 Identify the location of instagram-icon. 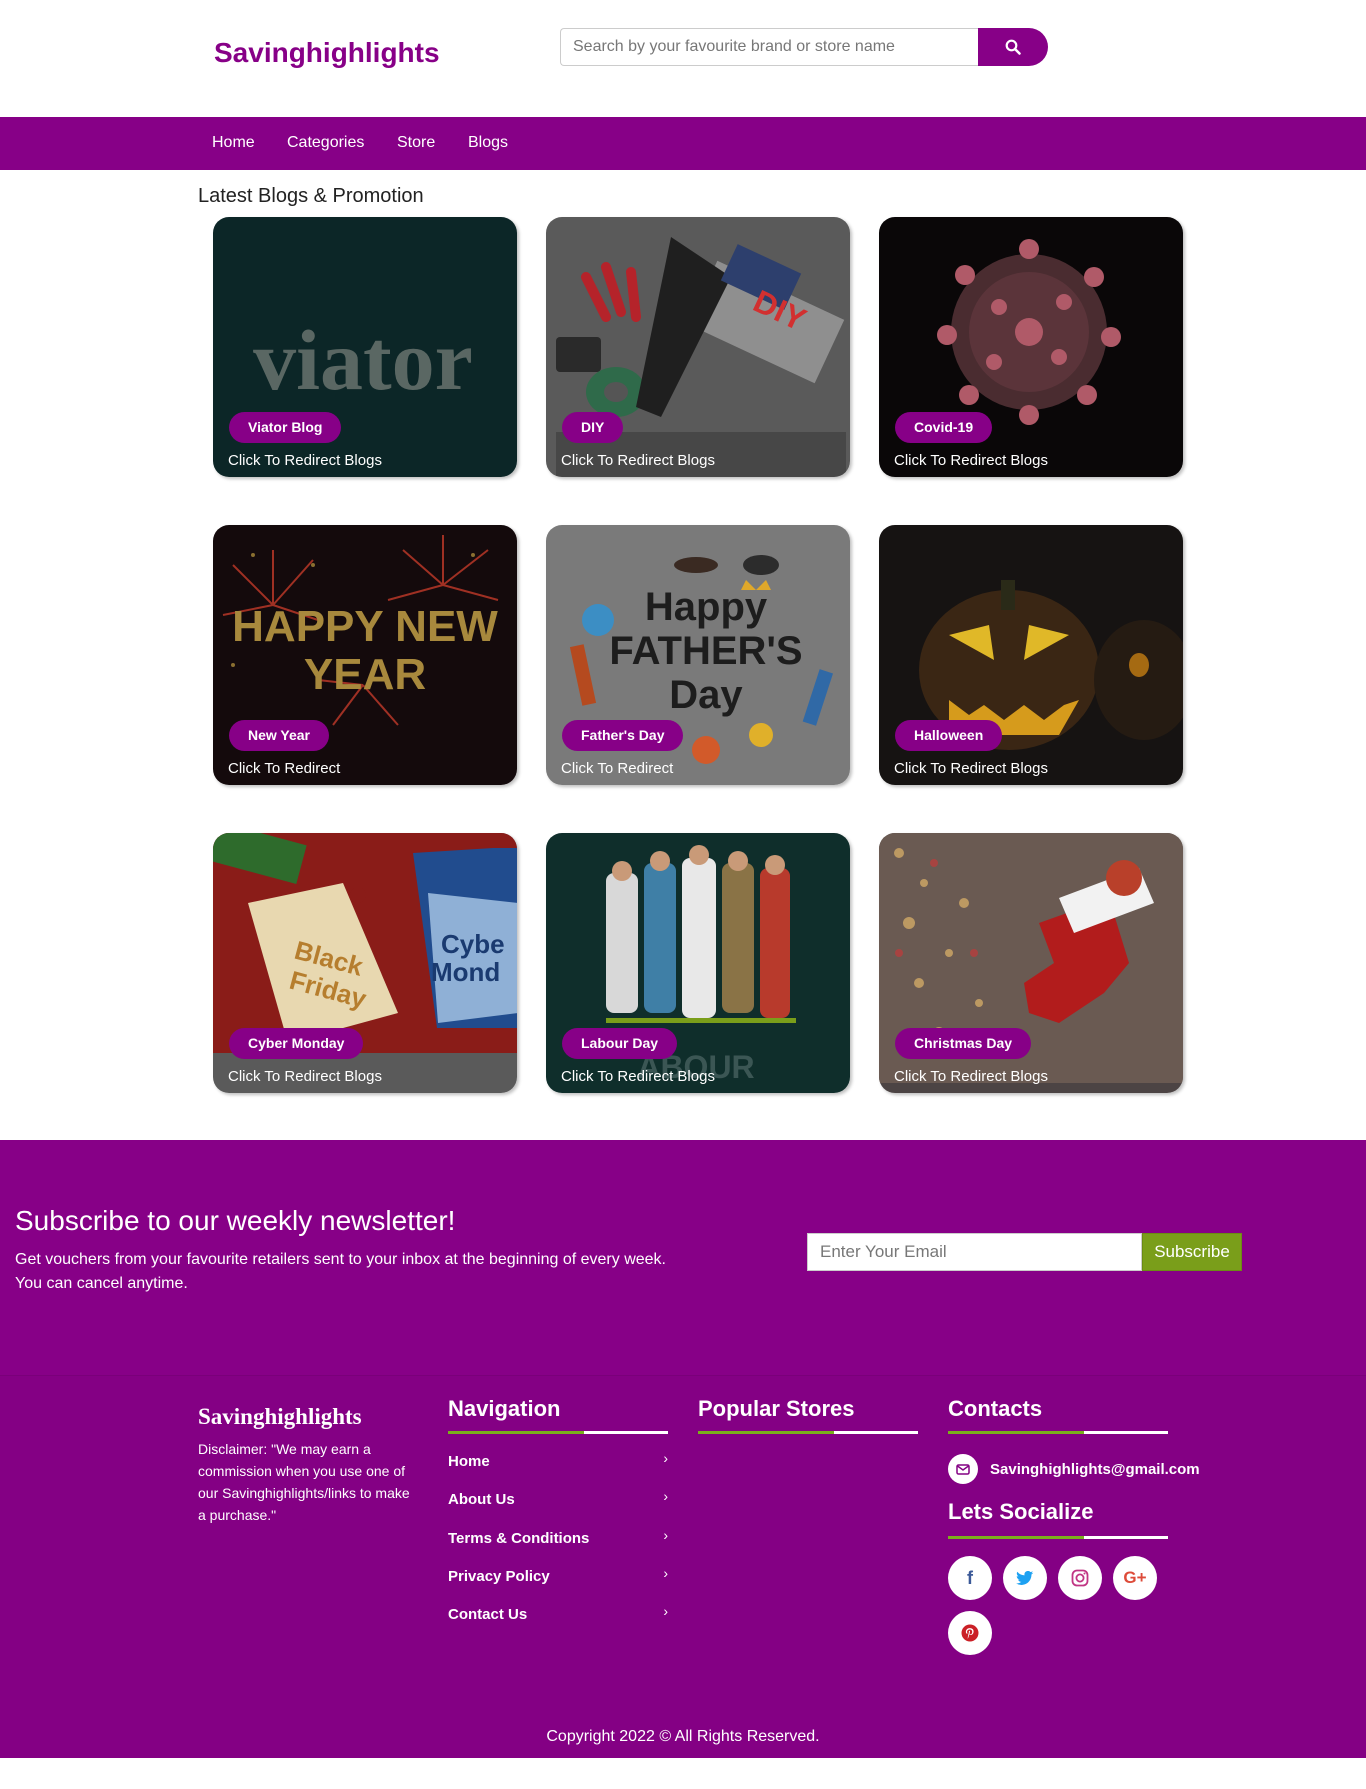
(1080, 1578).